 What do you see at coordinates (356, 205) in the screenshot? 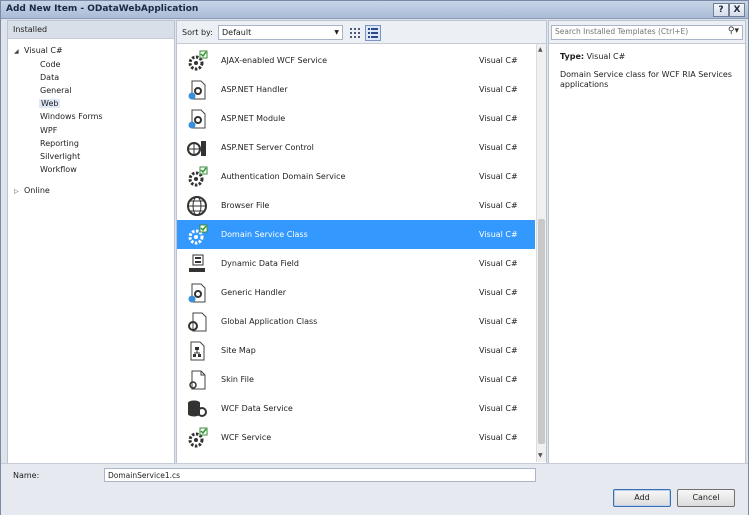
I see `template-row-browser-file: Browser File Visual C#` at bounding box center [356, 205].